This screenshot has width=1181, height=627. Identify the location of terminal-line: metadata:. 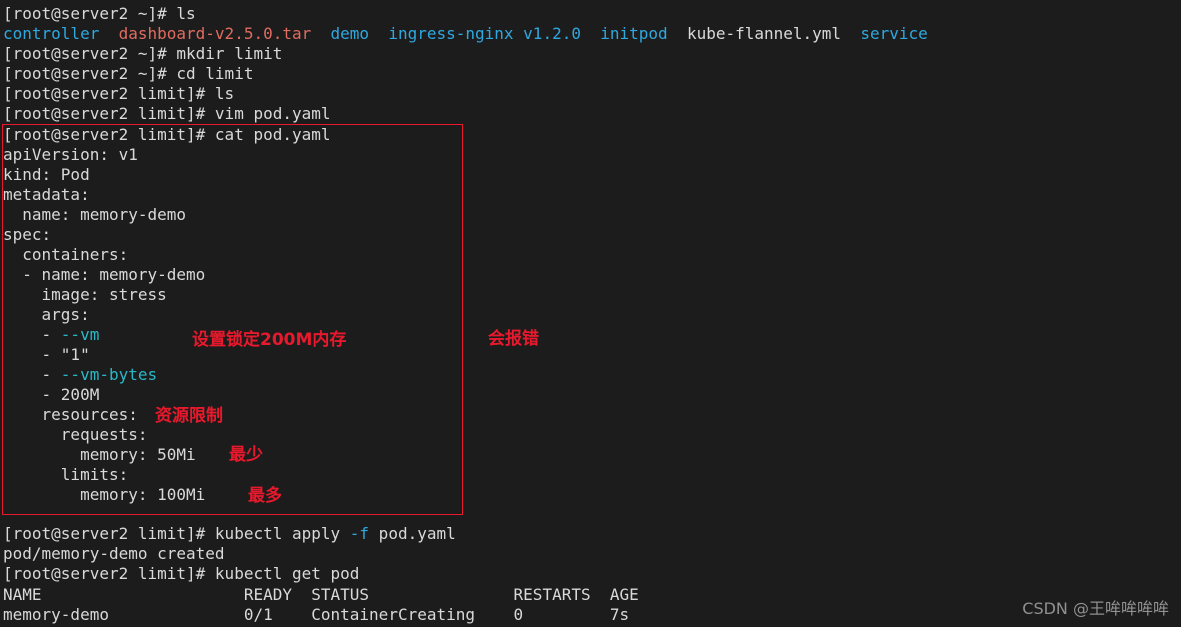
(46, 195).